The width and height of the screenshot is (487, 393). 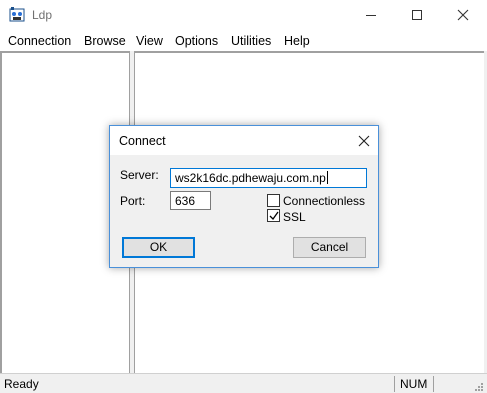 What do you see at coordinates (196, 41) in the screenshot?
I see `menu-options: Options` at bounding box center [196, 41].